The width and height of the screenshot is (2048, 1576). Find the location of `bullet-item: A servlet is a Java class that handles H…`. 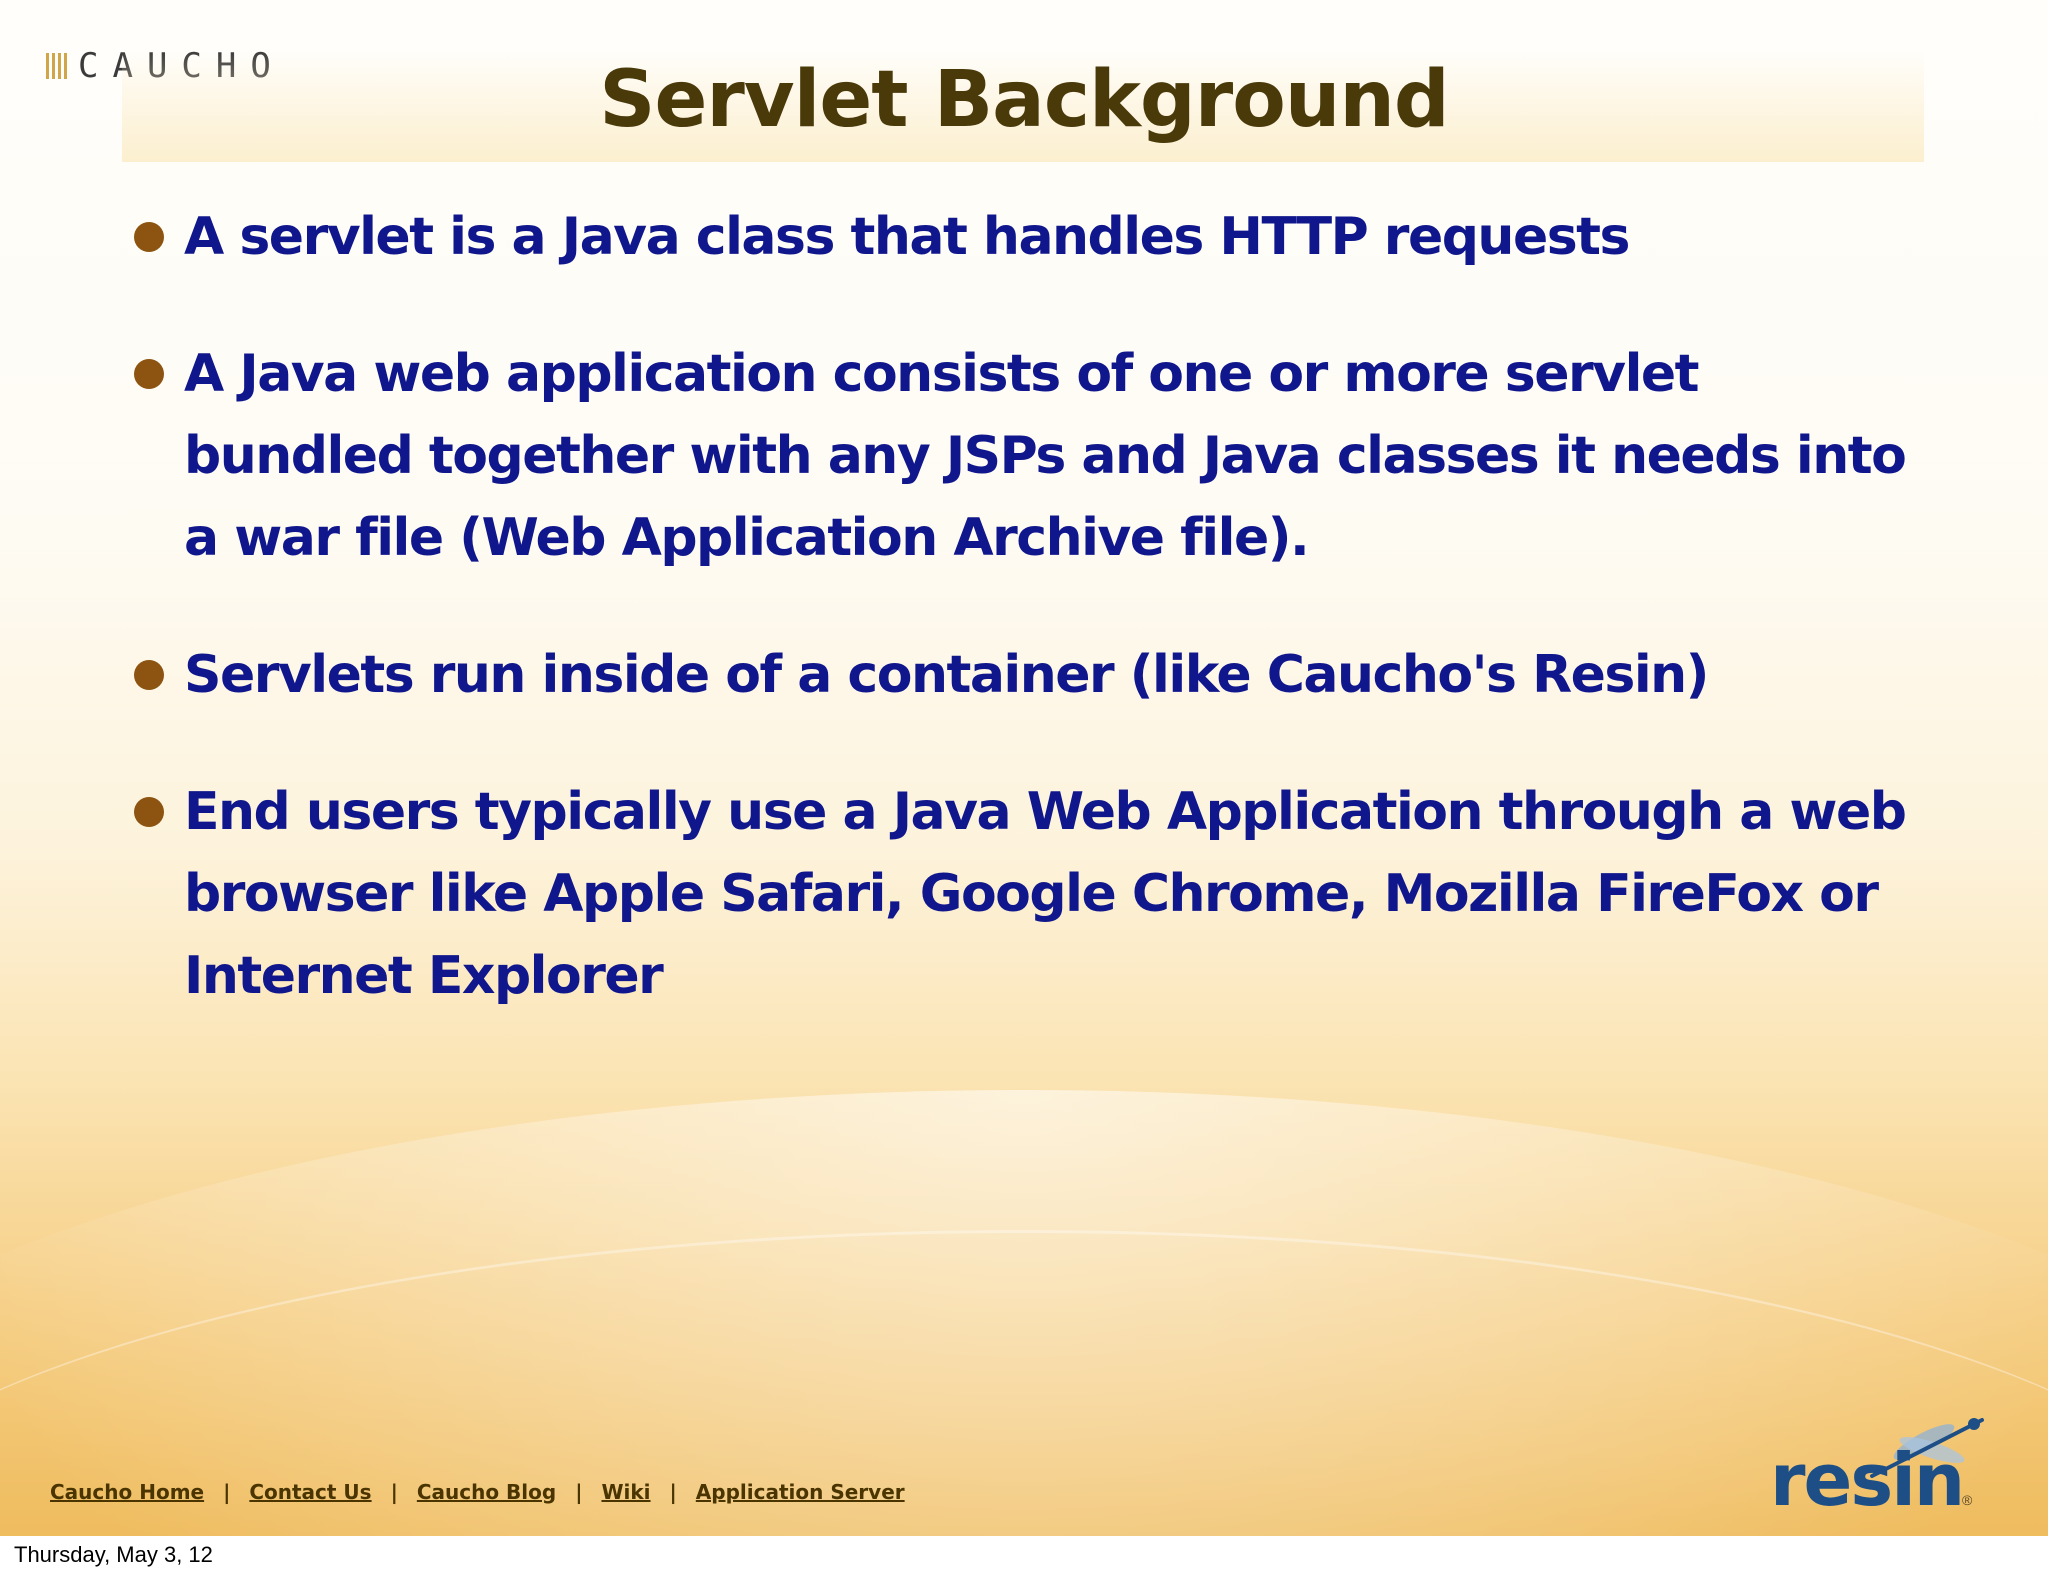

bullet-item: A servlet is a Java class that handles H… is located at coordinates (1032, 237).